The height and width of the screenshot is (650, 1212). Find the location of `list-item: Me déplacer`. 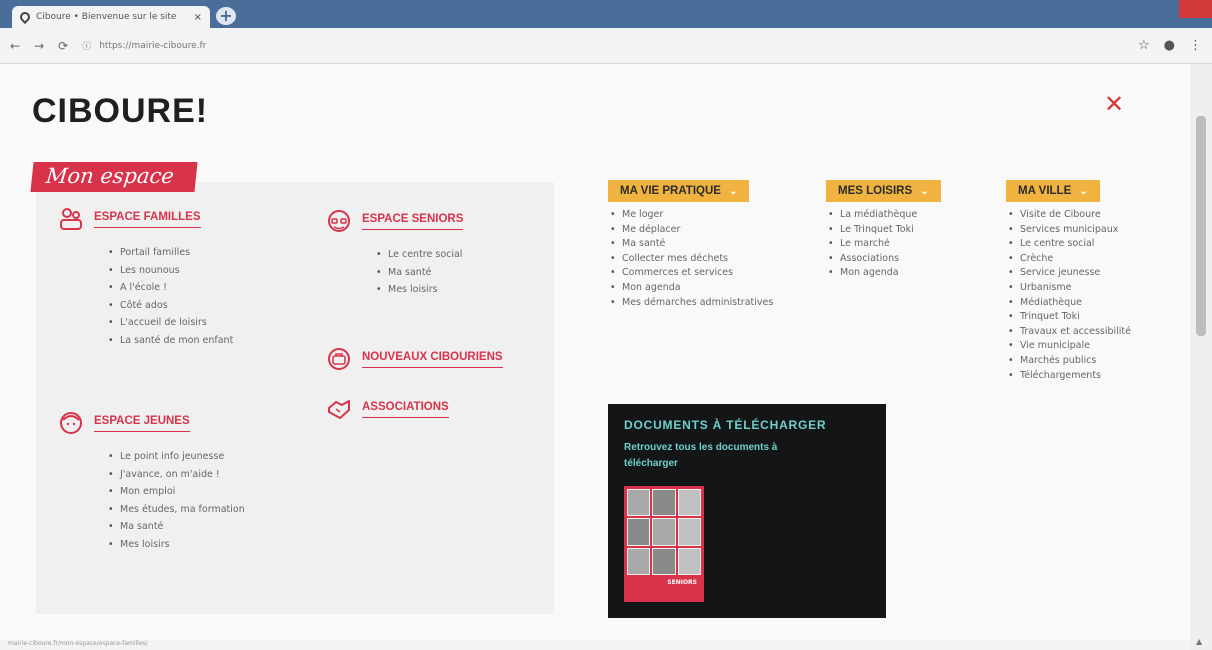

list-item: Me déplacer is located at coordinates (691, 230).